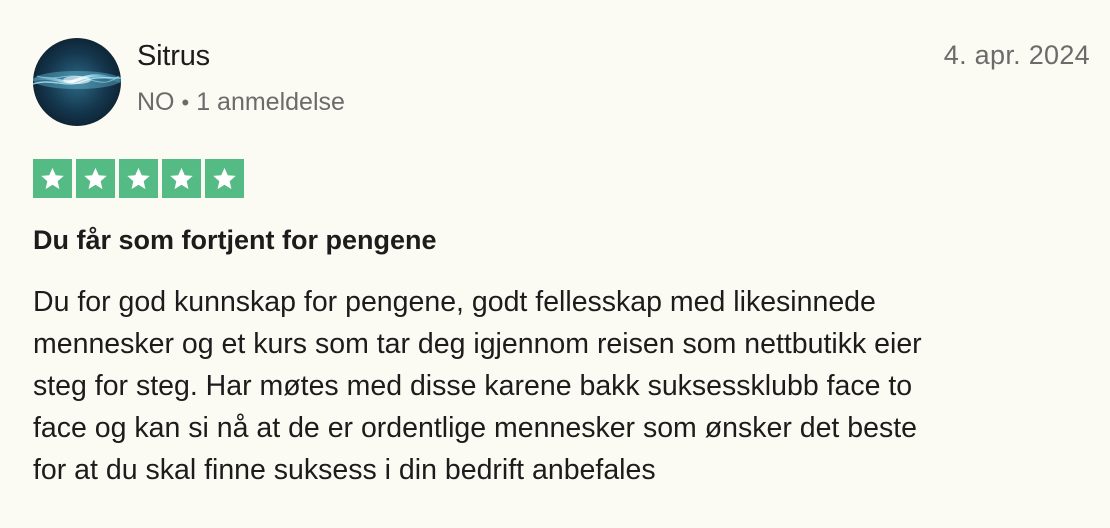  What do you see at coordinates (156, 102) in the screenshot?
I see `reviewer-country: NO` at bounding box center [156, 102].